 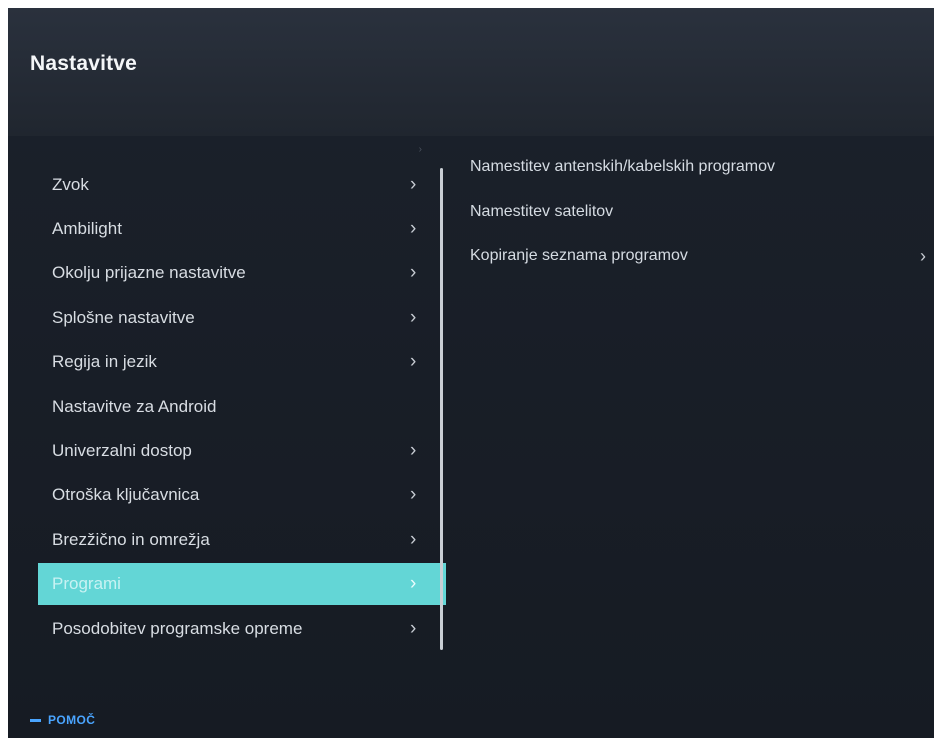 I want to click on submenu-item-label: Kopiranje seznama programov, so click(x=579, y=255).